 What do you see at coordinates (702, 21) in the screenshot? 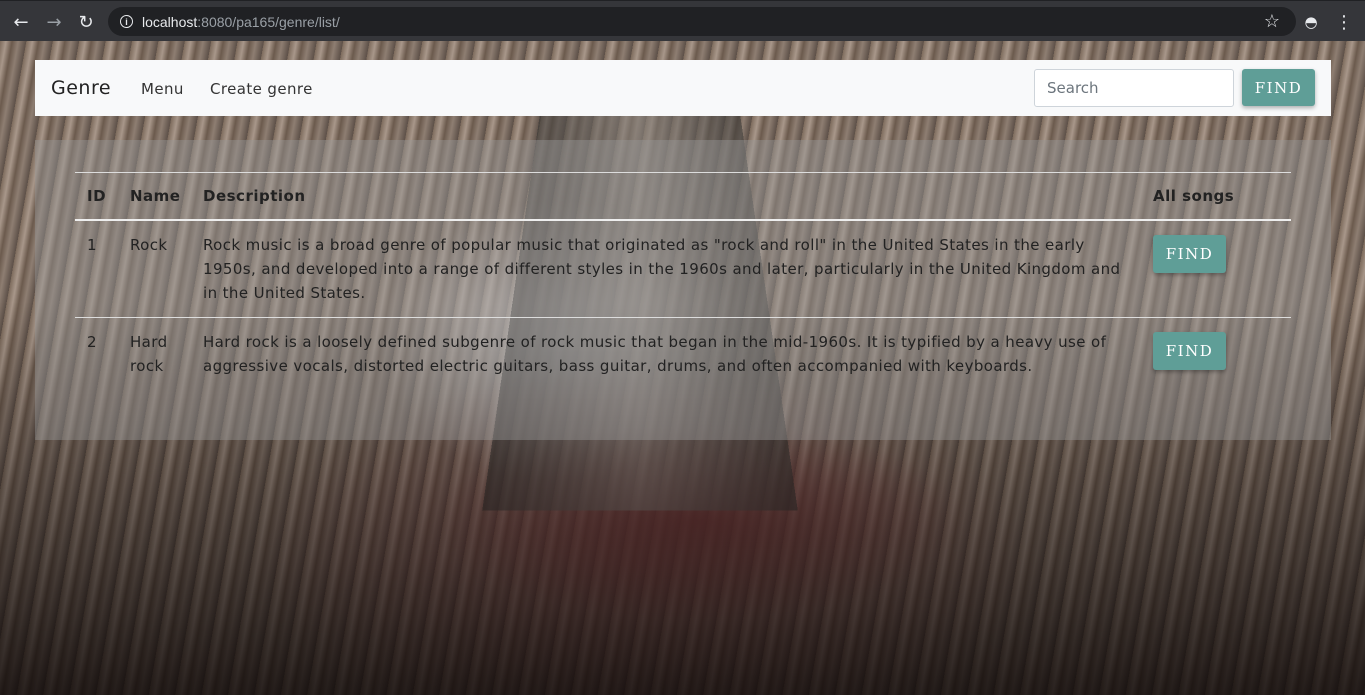
I see `address-bar: i localhost:8080/pa165/genre/list/ ☆` at bounding box center [702, 21].